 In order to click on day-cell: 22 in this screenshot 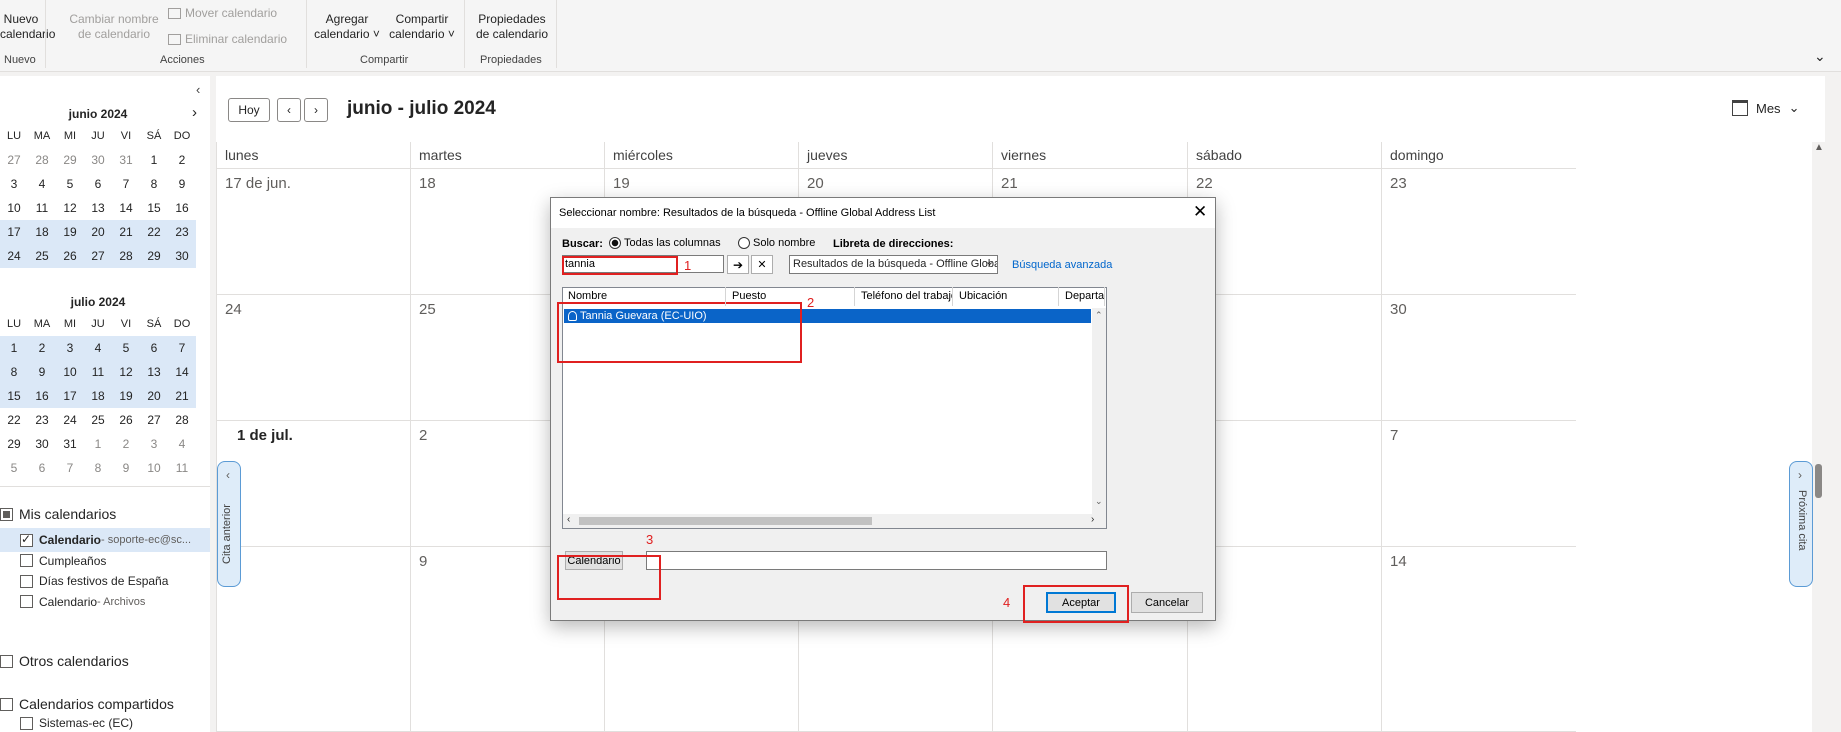, I will do `click(1284, 232)`.